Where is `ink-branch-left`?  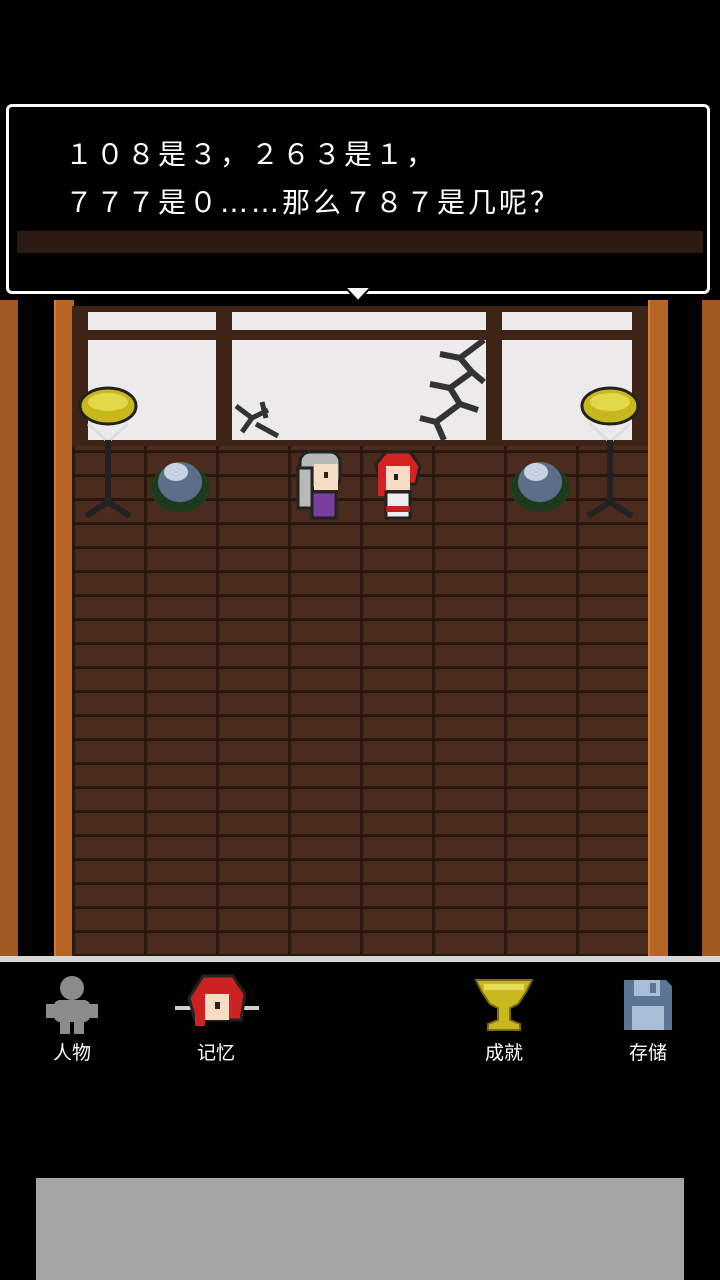 ink-branch-left is located at coordinates (257, 420).